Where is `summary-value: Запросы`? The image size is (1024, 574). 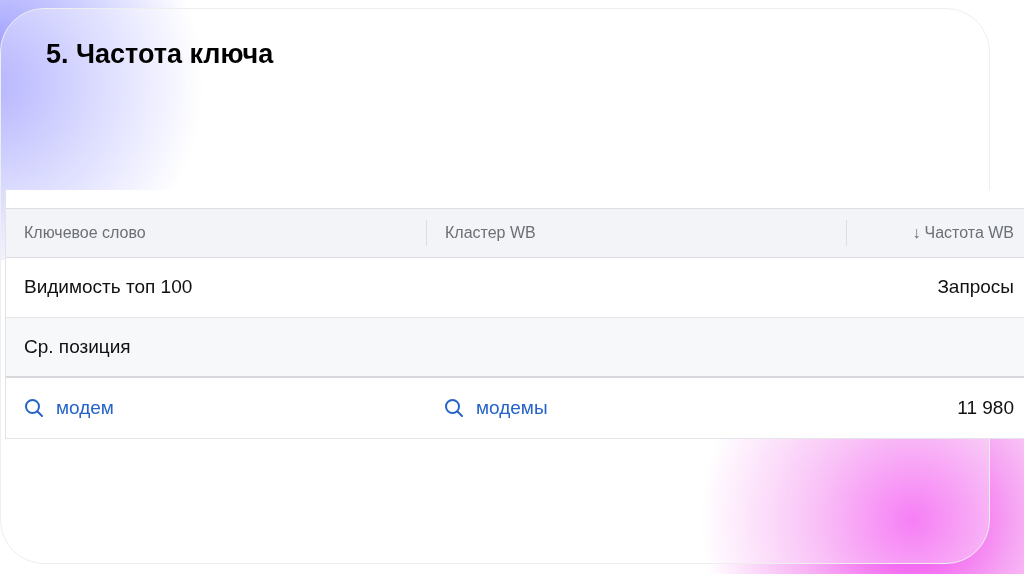
summary-value: Запросы is located at coordinates (975, 287).